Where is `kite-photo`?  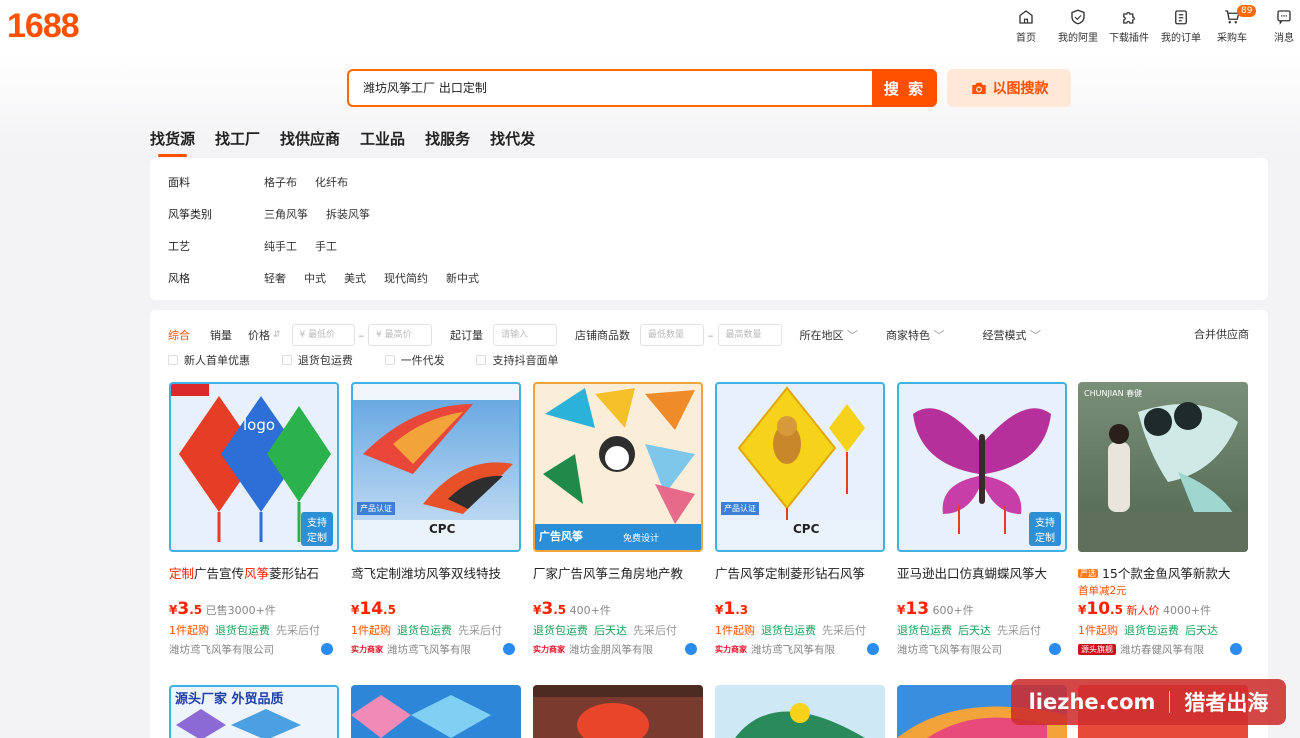 kite-photo is located at coordinates (618, 711).